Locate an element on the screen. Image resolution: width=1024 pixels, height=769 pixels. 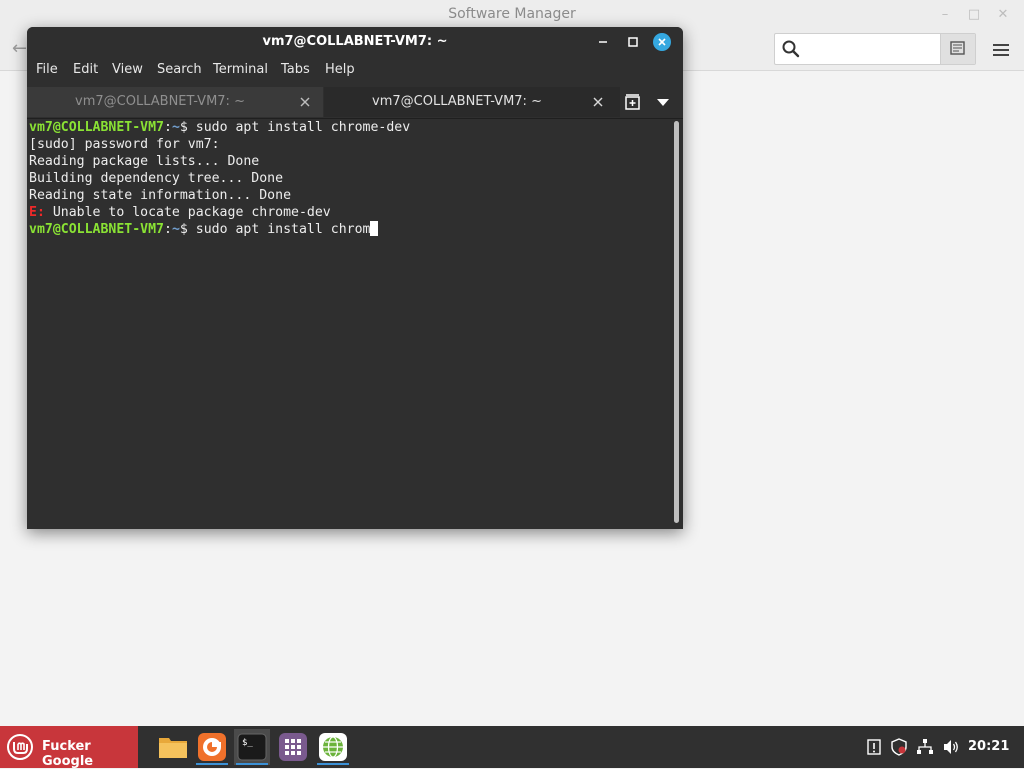
command-text: sudo apt install chrome-dev is located at coordinates (299, 127).